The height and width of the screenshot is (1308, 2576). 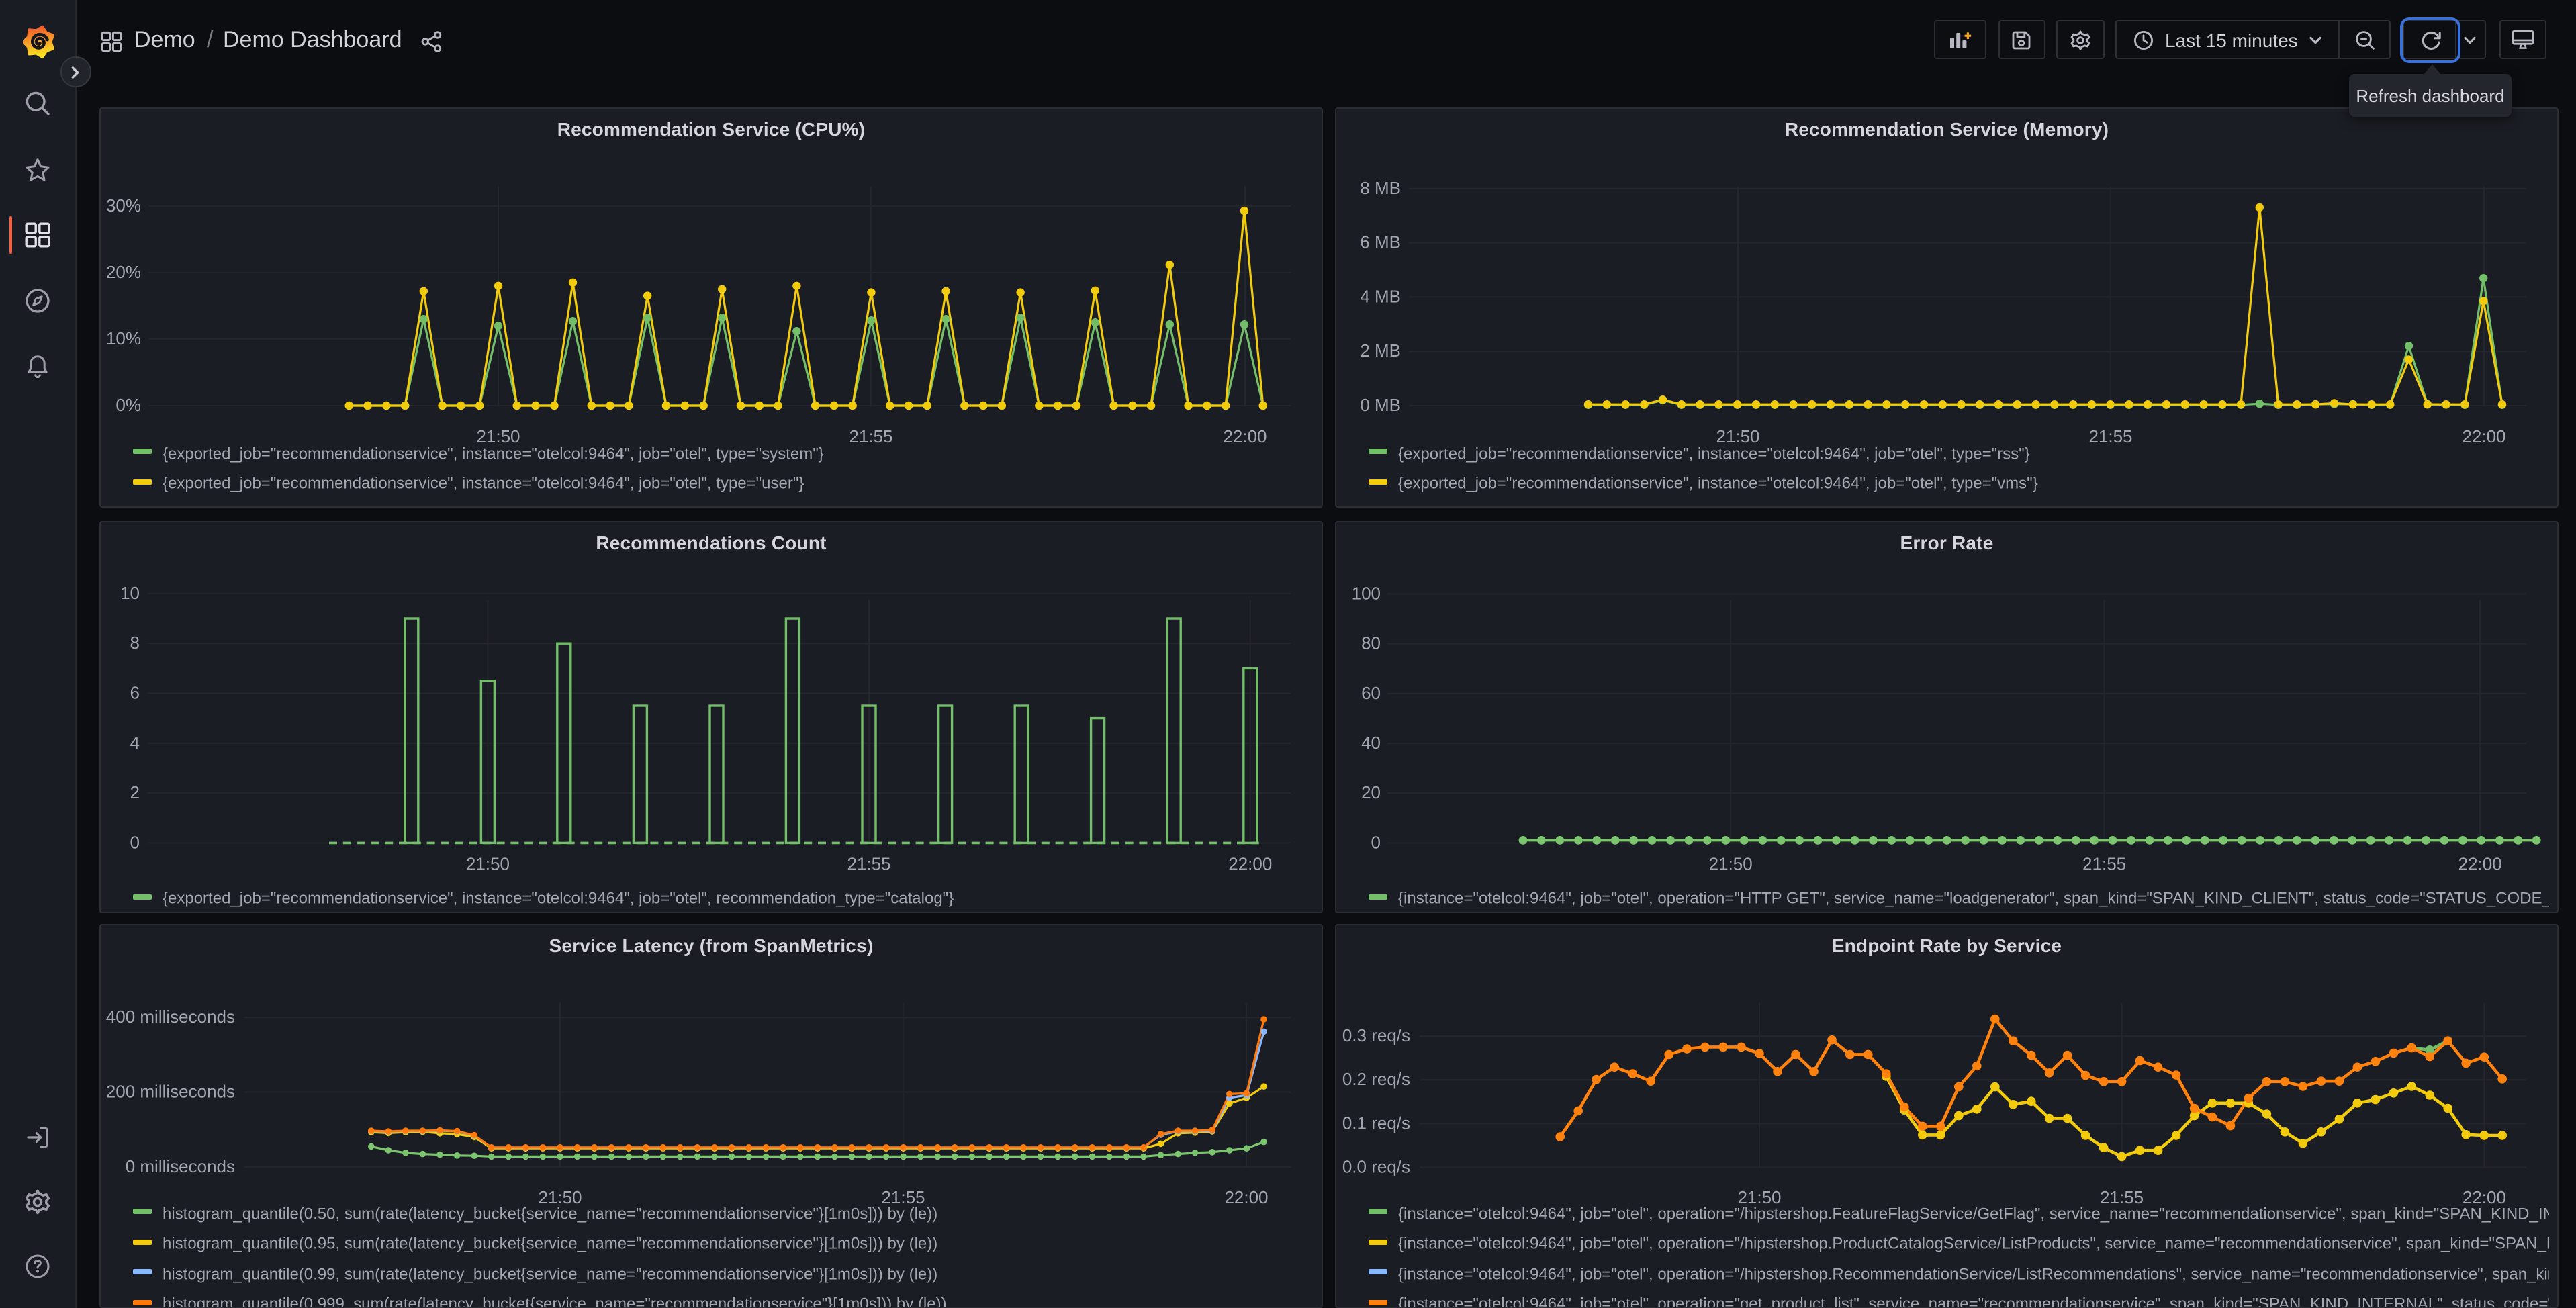 I want to click on svg-text: 6 MB, so click(x=1380, y=242).